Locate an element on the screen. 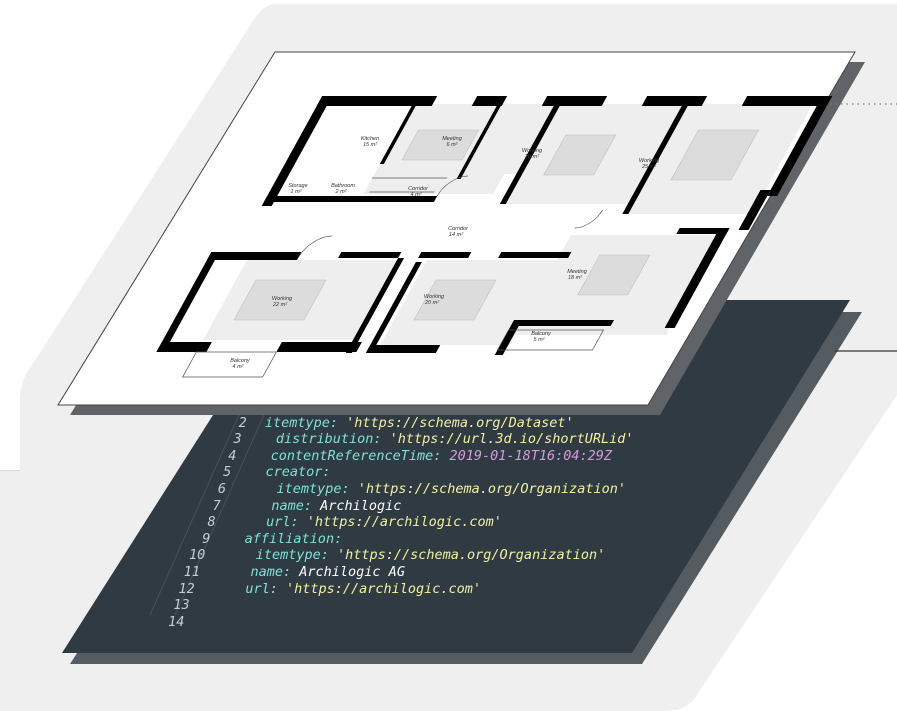  room-area: 14 m² is located at coordinates (456, 235).